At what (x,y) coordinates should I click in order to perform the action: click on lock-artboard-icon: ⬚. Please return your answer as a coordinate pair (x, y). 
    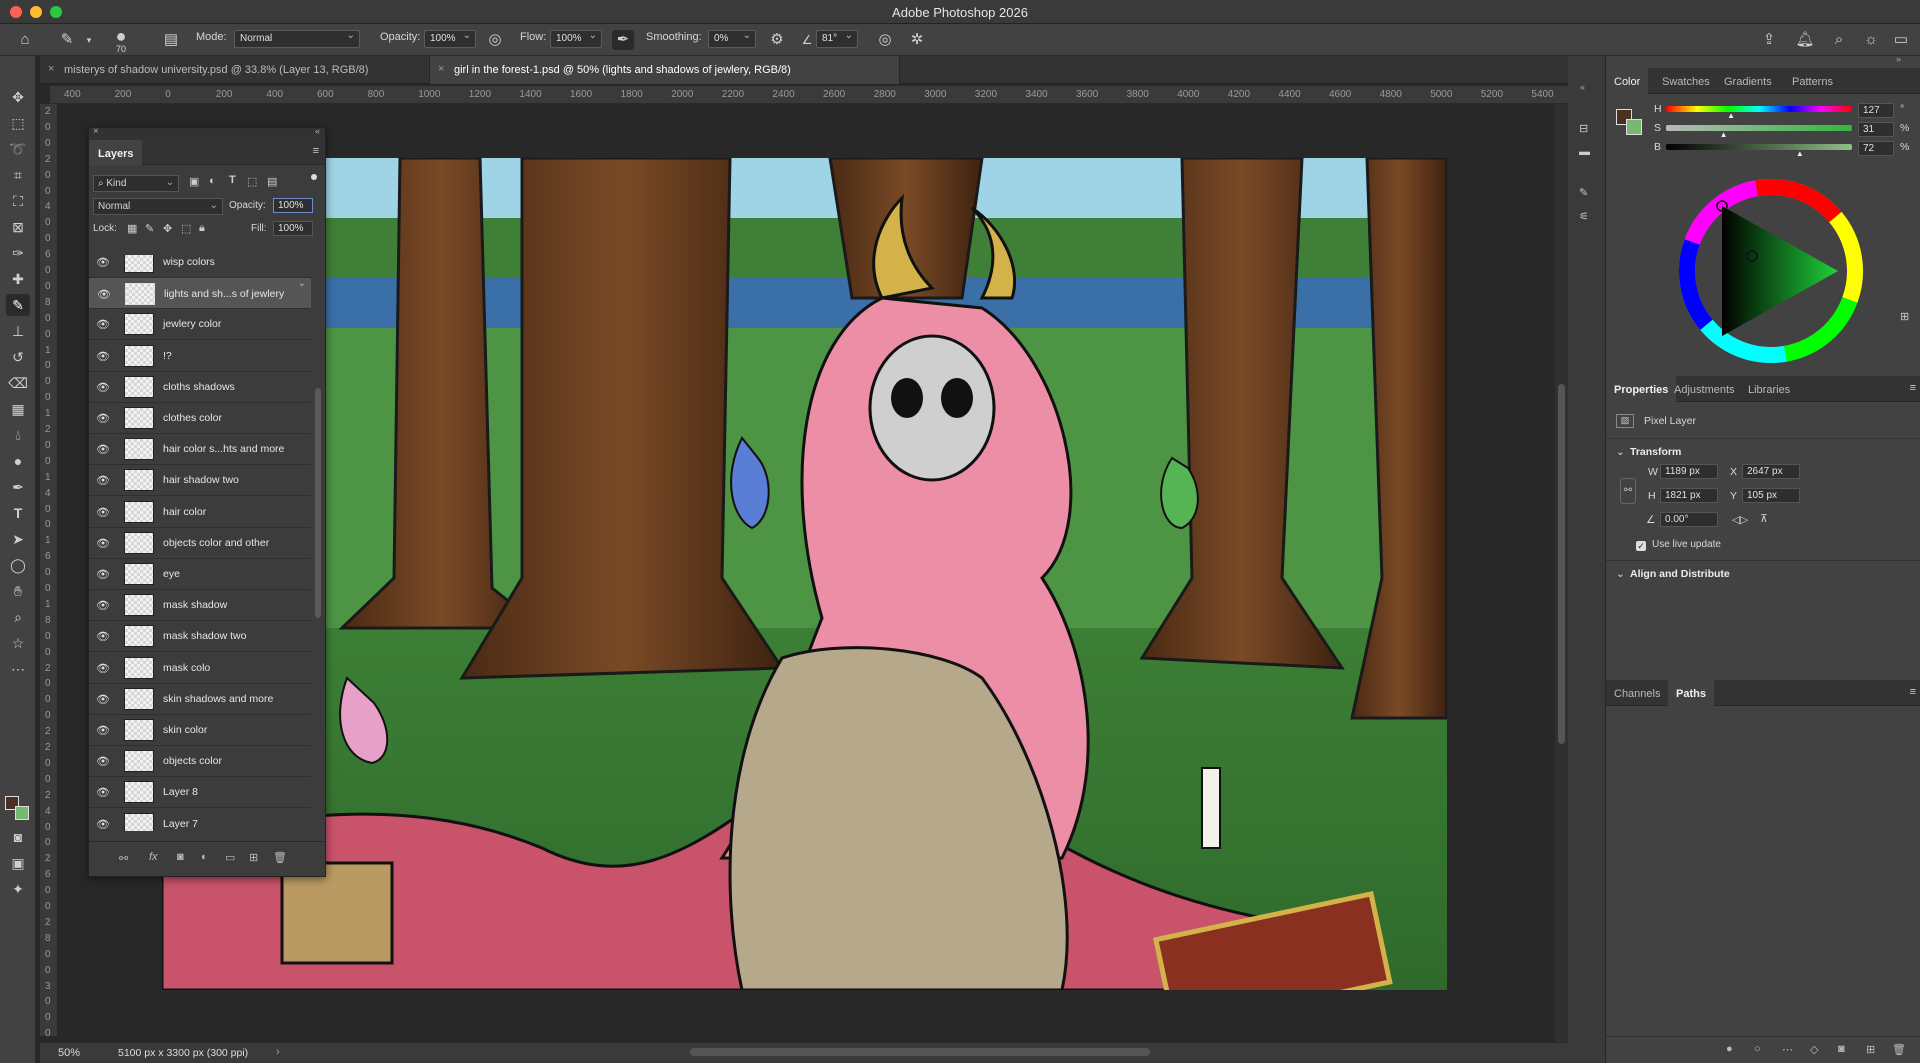
    Looking at the image, I should click on (186, 228).